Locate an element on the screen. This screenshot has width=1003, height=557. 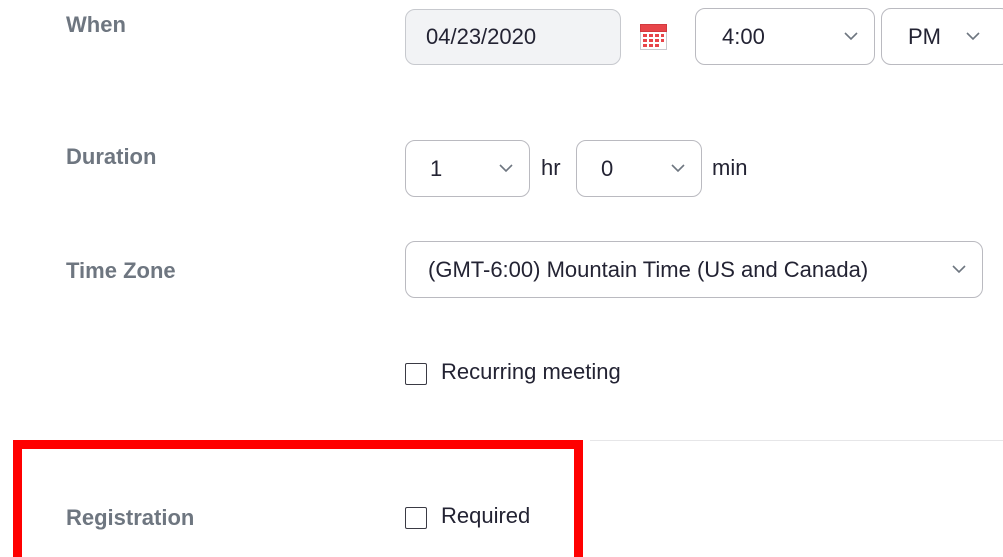
hours-value: 1 is located at coordinates (436, 168).